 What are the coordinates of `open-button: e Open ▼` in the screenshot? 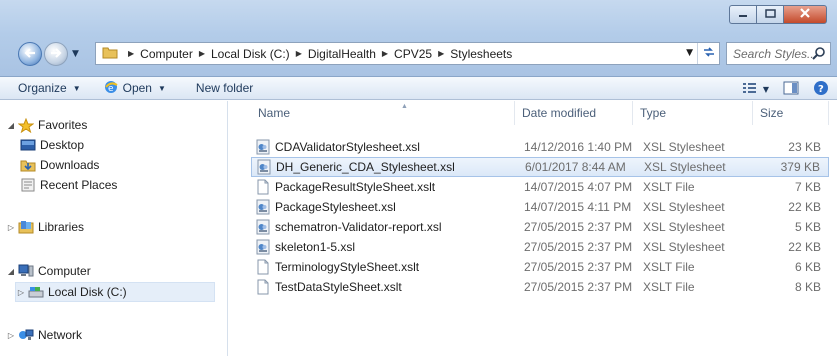 It's located at (134, 88).